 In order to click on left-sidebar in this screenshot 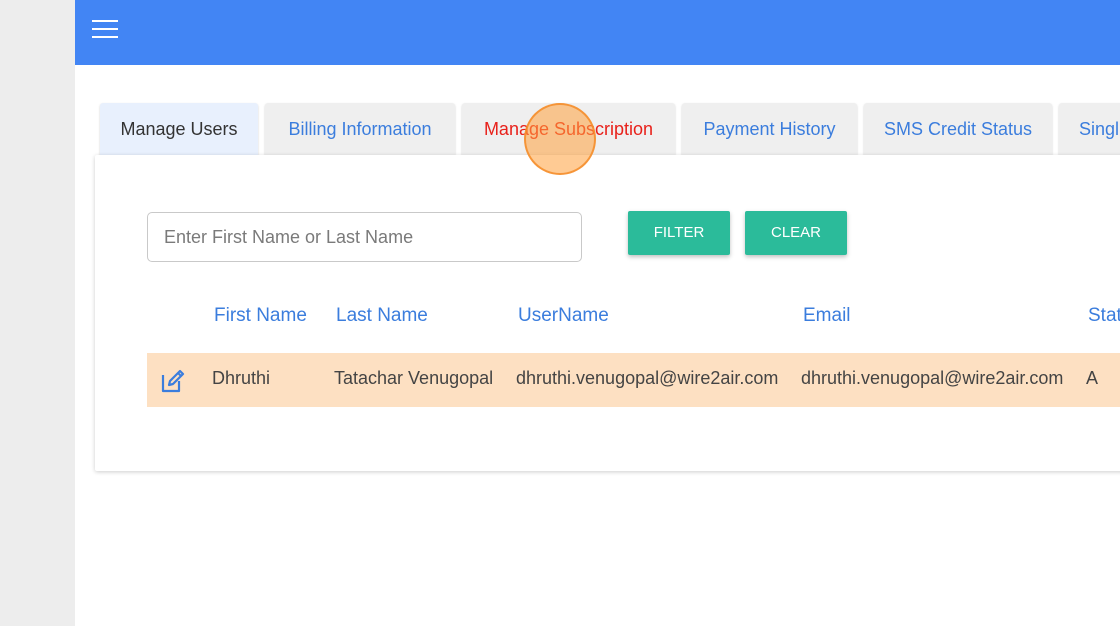, I will do `click(37, 313)`.